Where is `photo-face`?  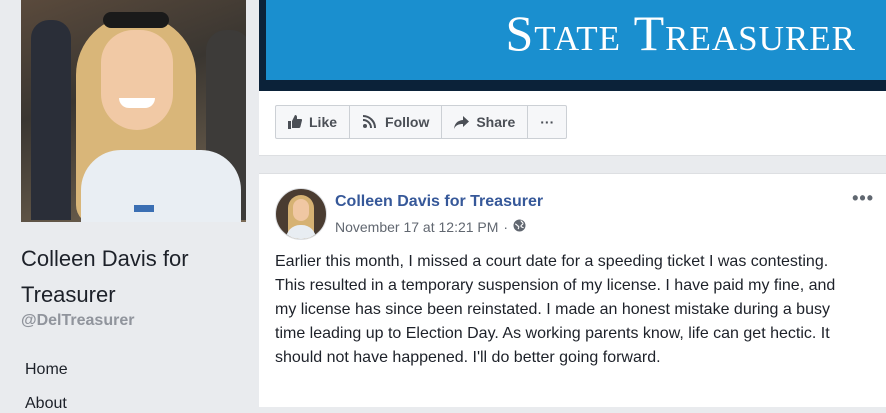 photo-face is located at coordinates (137, 80).